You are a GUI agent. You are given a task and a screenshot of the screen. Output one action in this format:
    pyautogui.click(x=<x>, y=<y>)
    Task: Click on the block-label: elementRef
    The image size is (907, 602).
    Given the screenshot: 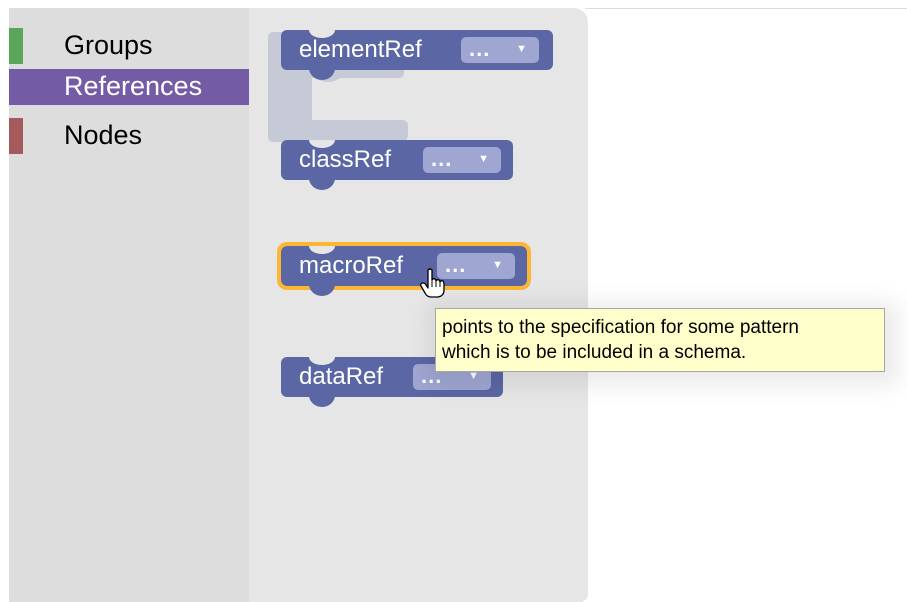 What is the action you would take?
    pyautogui.click(x=360, y=49)
    